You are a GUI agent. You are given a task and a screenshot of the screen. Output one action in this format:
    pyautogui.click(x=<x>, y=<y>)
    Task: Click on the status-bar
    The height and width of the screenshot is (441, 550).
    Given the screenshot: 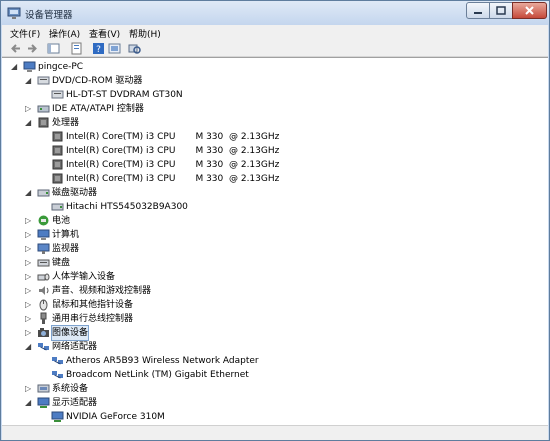 What is the action you would take?
    pyautogui.click(x=275, y=432)
    